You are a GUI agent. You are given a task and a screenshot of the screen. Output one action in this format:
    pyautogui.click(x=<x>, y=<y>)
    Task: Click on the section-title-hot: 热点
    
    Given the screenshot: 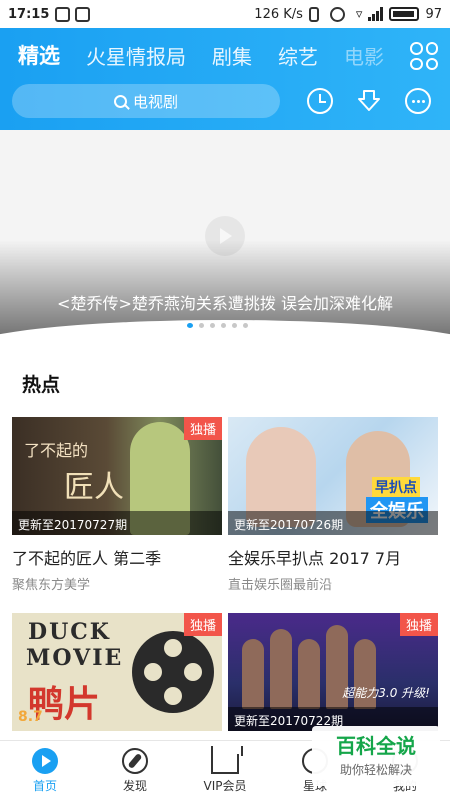 What is the action you would take?
    pyautogui.click(x=41, y=385)
    